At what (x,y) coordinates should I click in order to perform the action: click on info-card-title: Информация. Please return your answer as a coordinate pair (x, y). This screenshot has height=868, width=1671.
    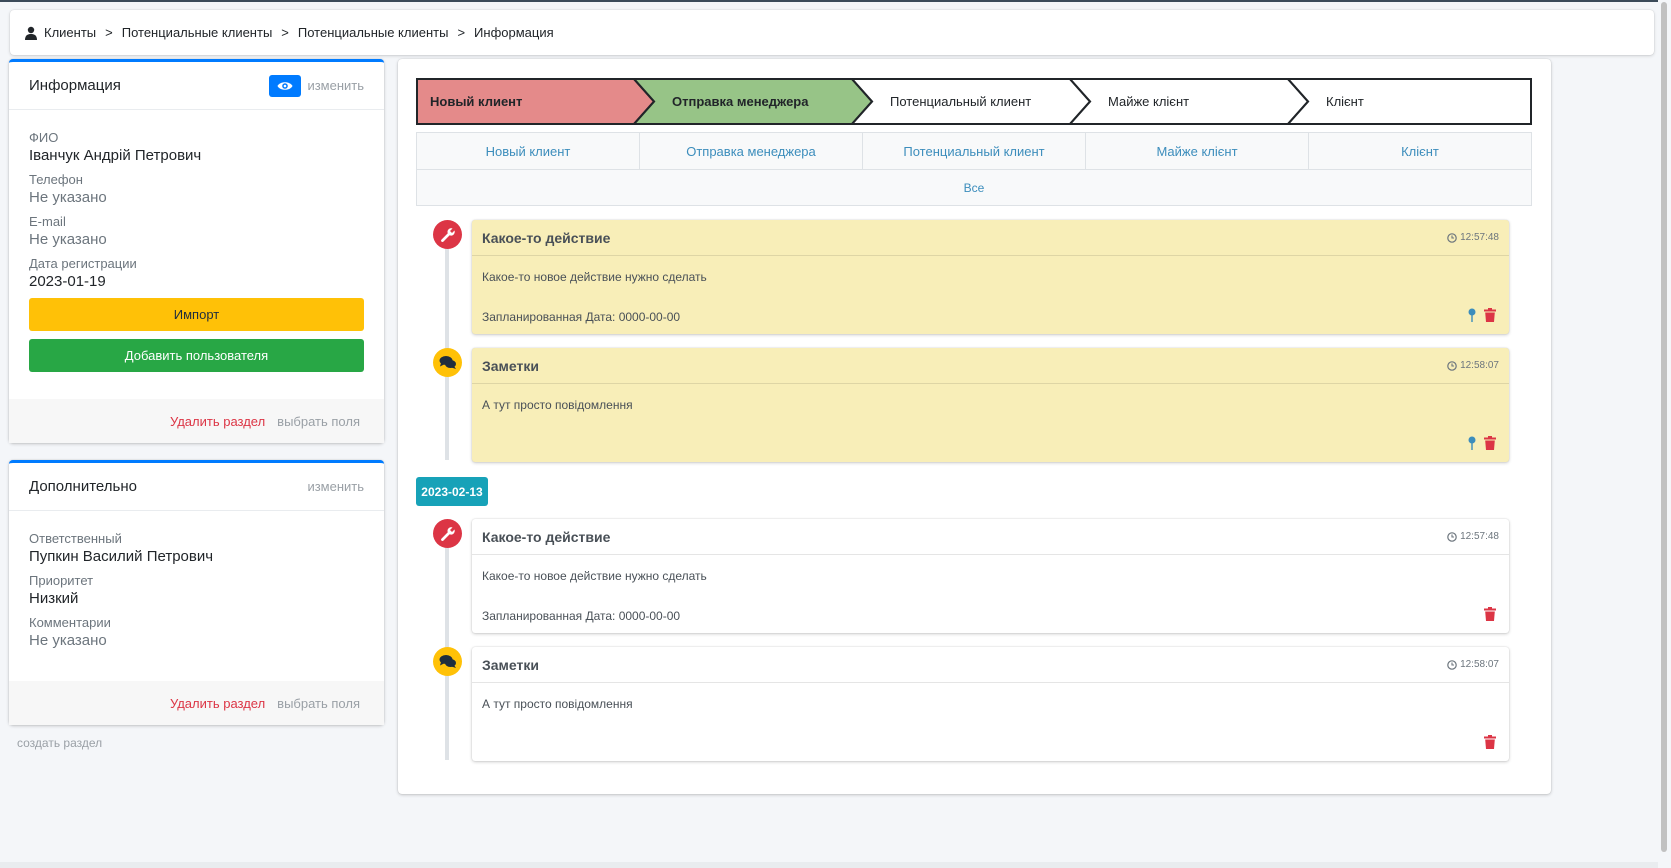
    Looking at the image, I should click on (75, 85).